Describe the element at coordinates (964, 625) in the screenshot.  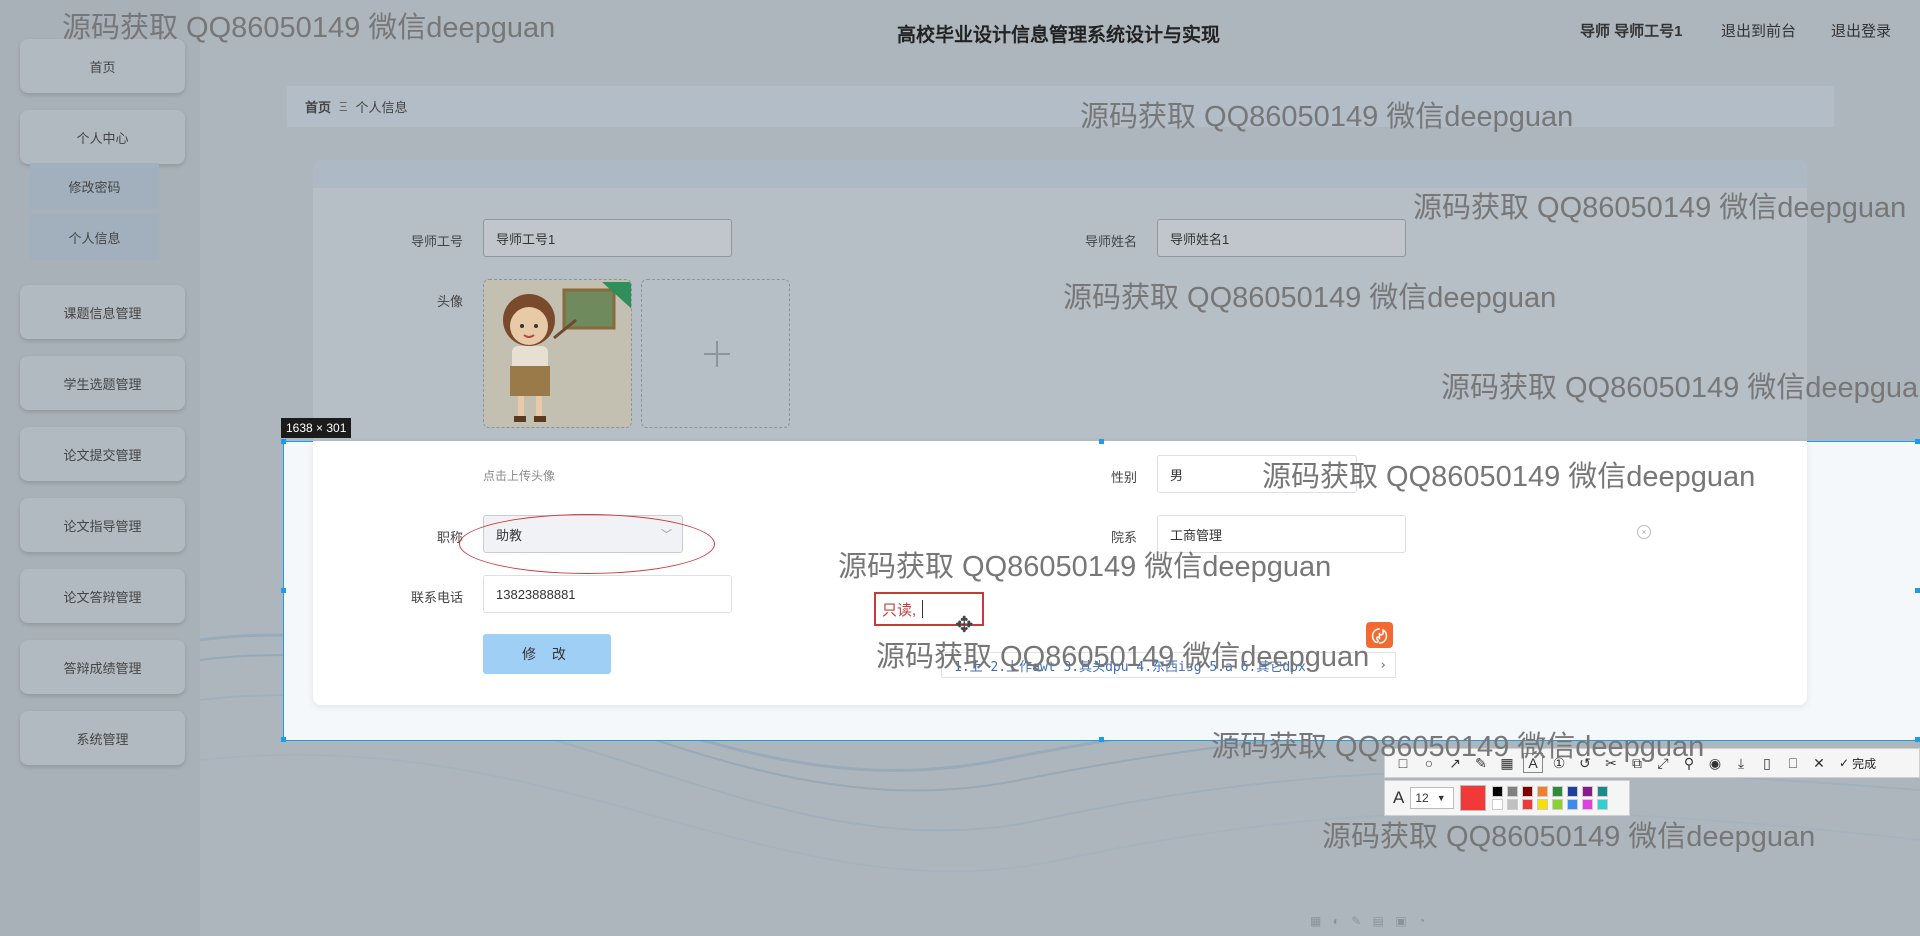
I see `move-icon: ✥` at that location.